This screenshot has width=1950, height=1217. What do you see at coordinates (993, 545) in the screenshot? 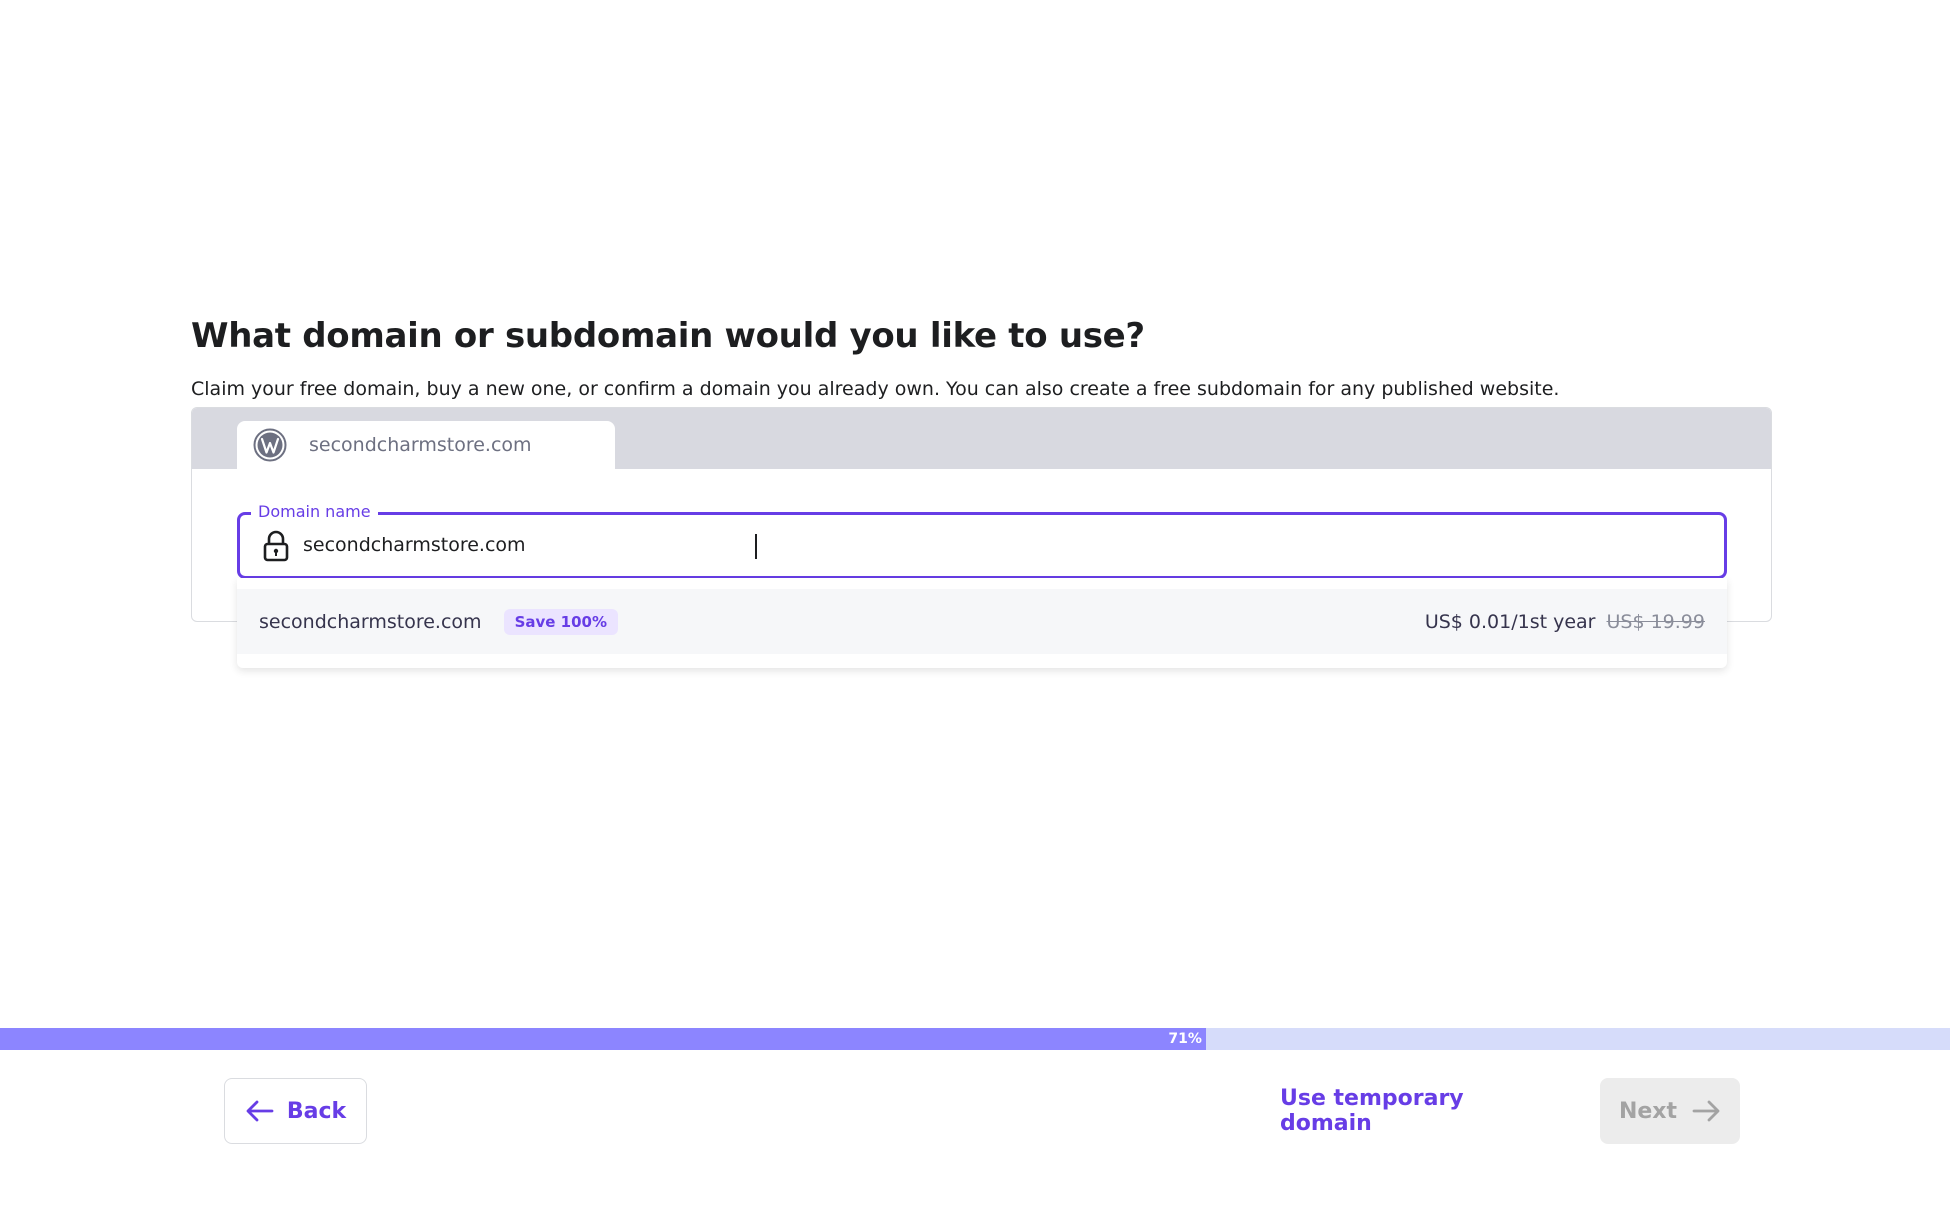
I see `domain-name-input` at bounding box center [993, 545].